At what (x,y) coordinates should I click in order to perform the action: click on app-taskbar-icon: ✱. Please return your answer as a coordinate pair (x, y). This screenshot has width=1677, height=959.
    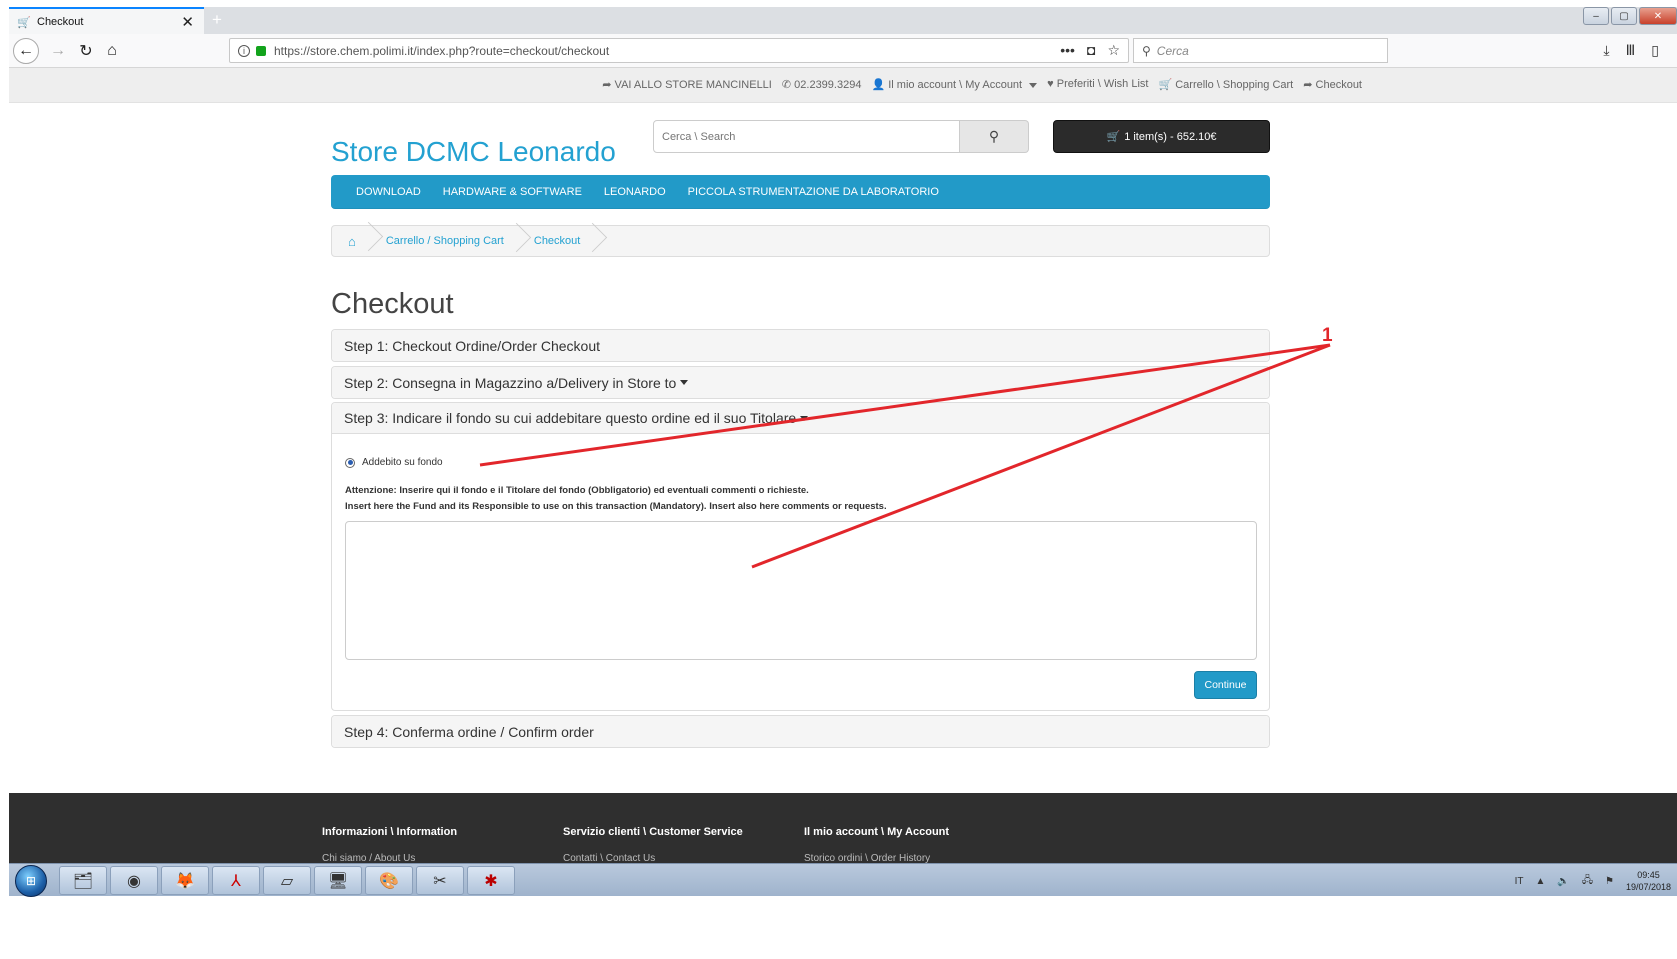
    Looking at the image, I should click on (491, 880).